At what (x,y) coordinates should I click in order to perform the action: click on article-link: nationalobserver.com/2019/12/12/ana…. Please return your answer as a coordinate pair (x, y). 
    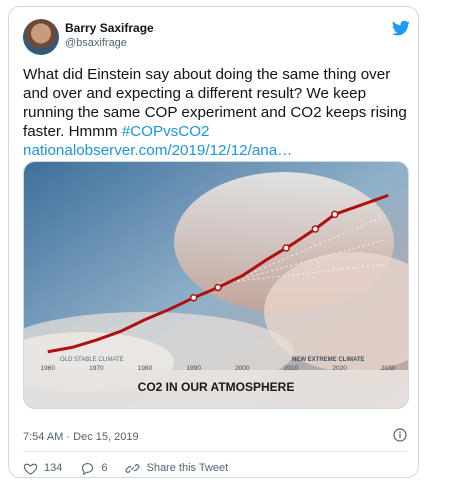
    Looking at the image, I should click on (157, 150).